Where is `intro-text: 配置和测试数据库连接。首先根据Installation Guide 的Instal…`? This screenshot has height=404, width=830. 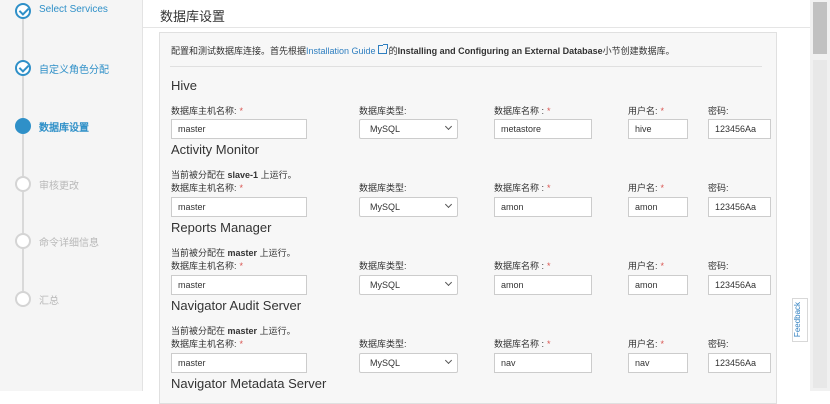 intro-text: 配置和测试数据库连接。首先根据Installation Guide 的Instal… is located at coordinates (423, 50).